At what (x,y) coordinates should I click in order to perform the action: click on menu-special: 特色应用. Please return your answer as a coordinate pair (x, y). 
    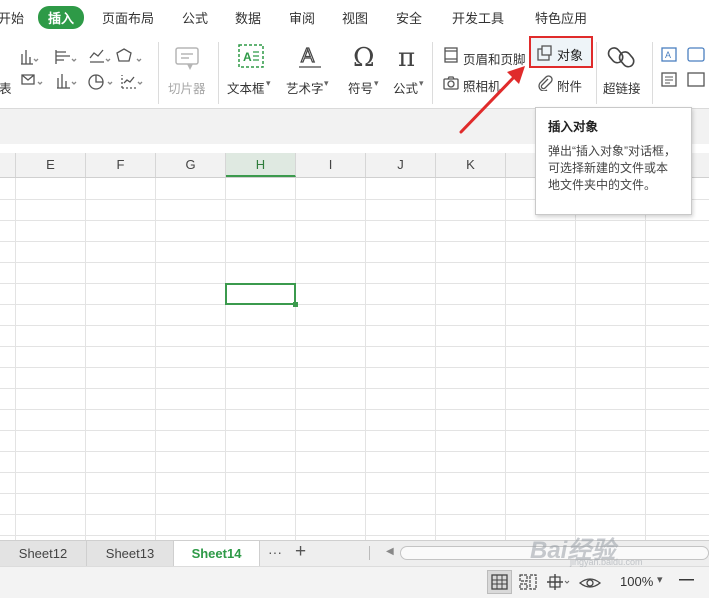
    Looking at the image, I should click on (561, 17).